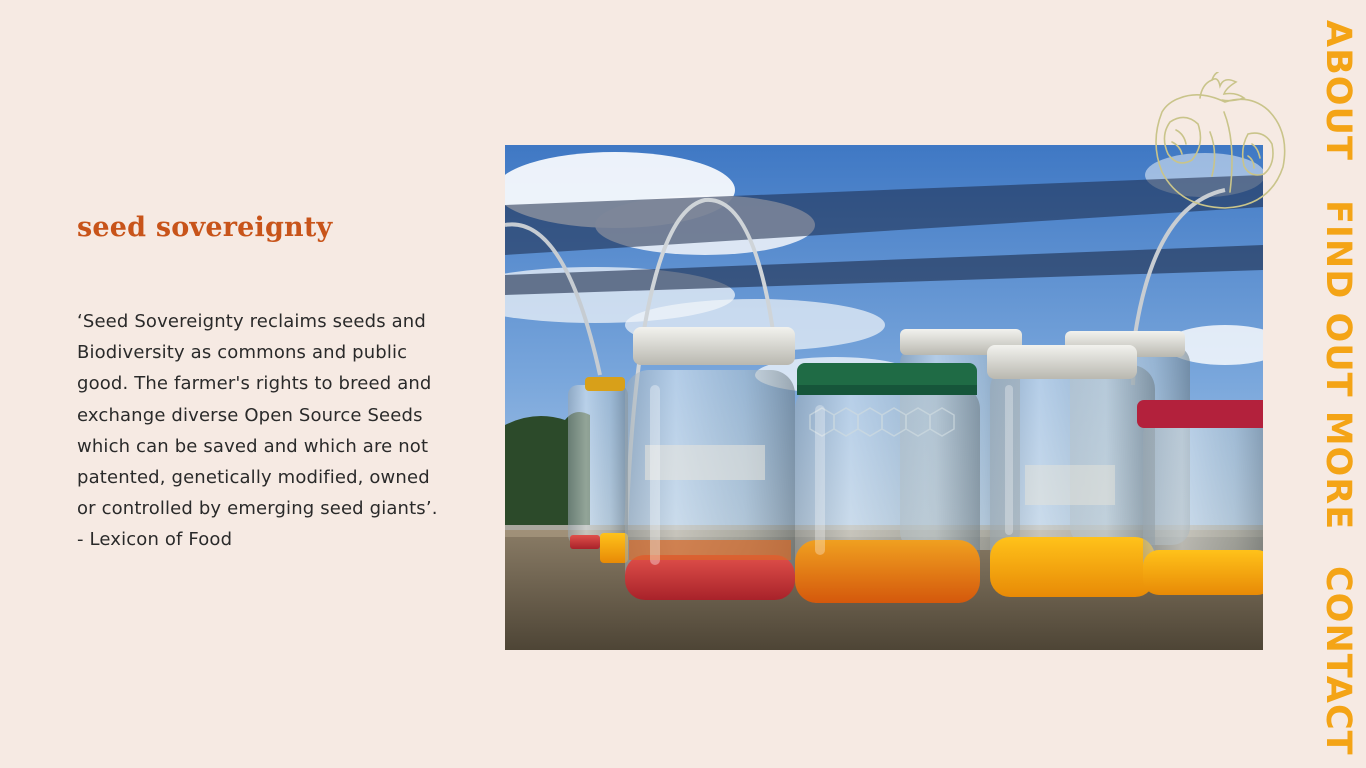 The width and height of the screenshot is (1366, 768). Describe the element at coordinates (1338, 90) in the screenshot. I see `nav-about-link: ABOUT` at that location.